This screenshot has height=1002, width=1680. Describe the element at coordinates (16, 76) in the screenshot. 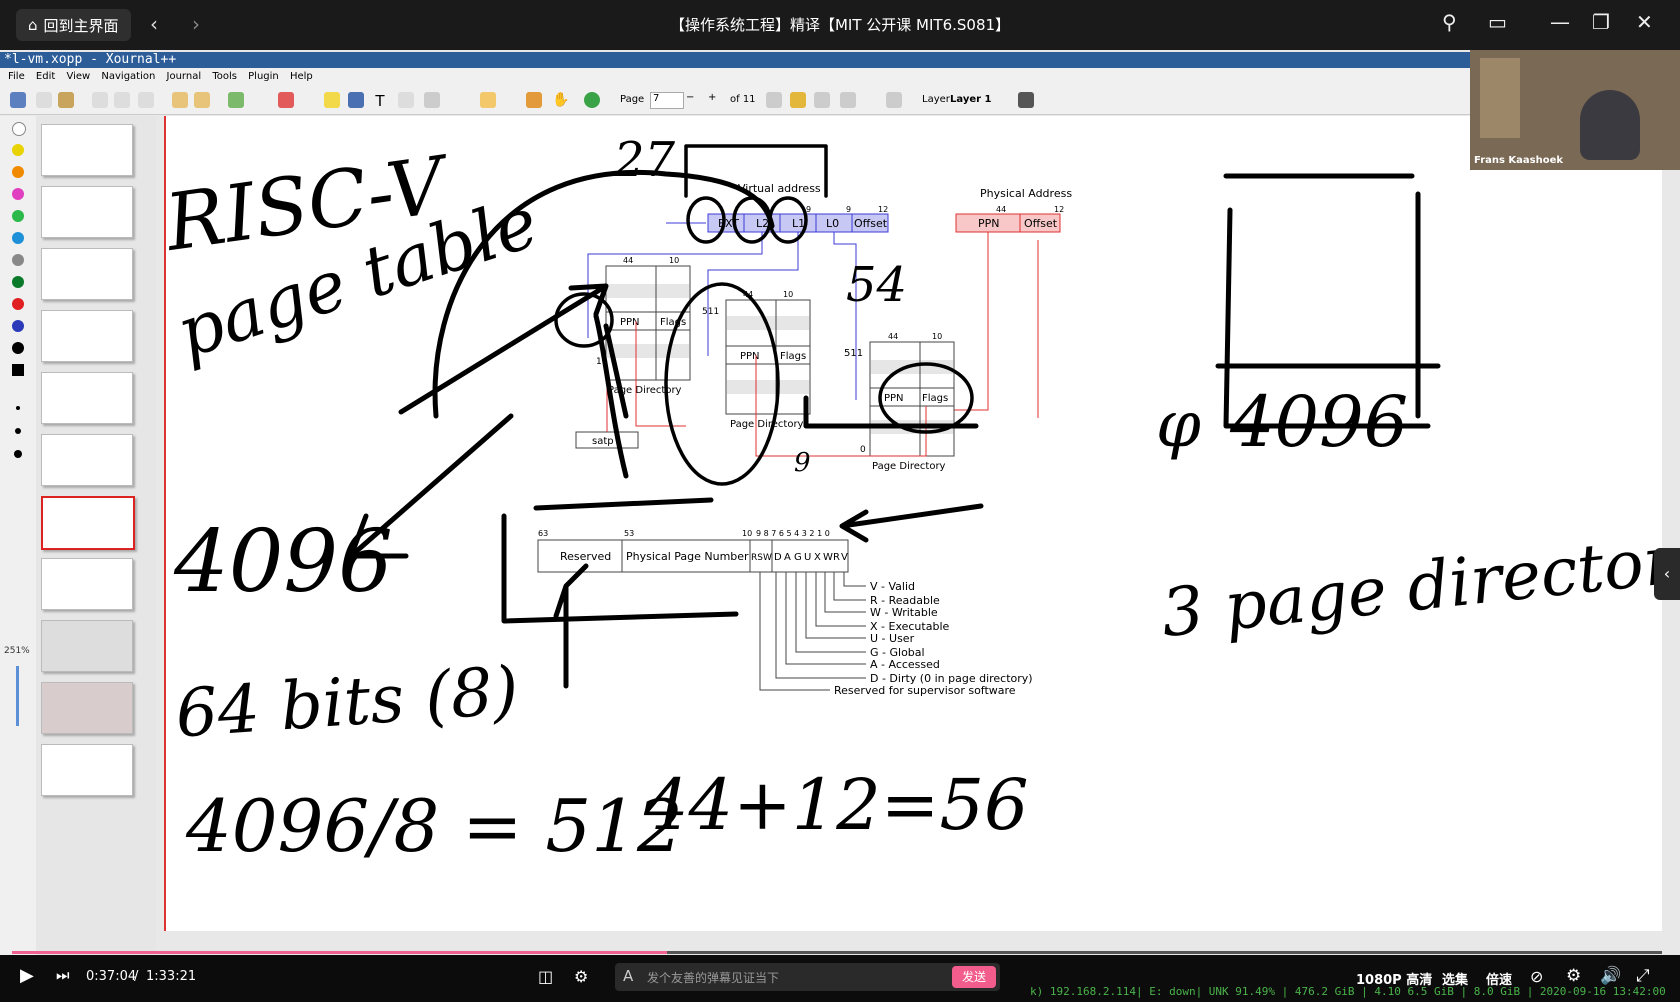

I see `menu-file: File` at that location.